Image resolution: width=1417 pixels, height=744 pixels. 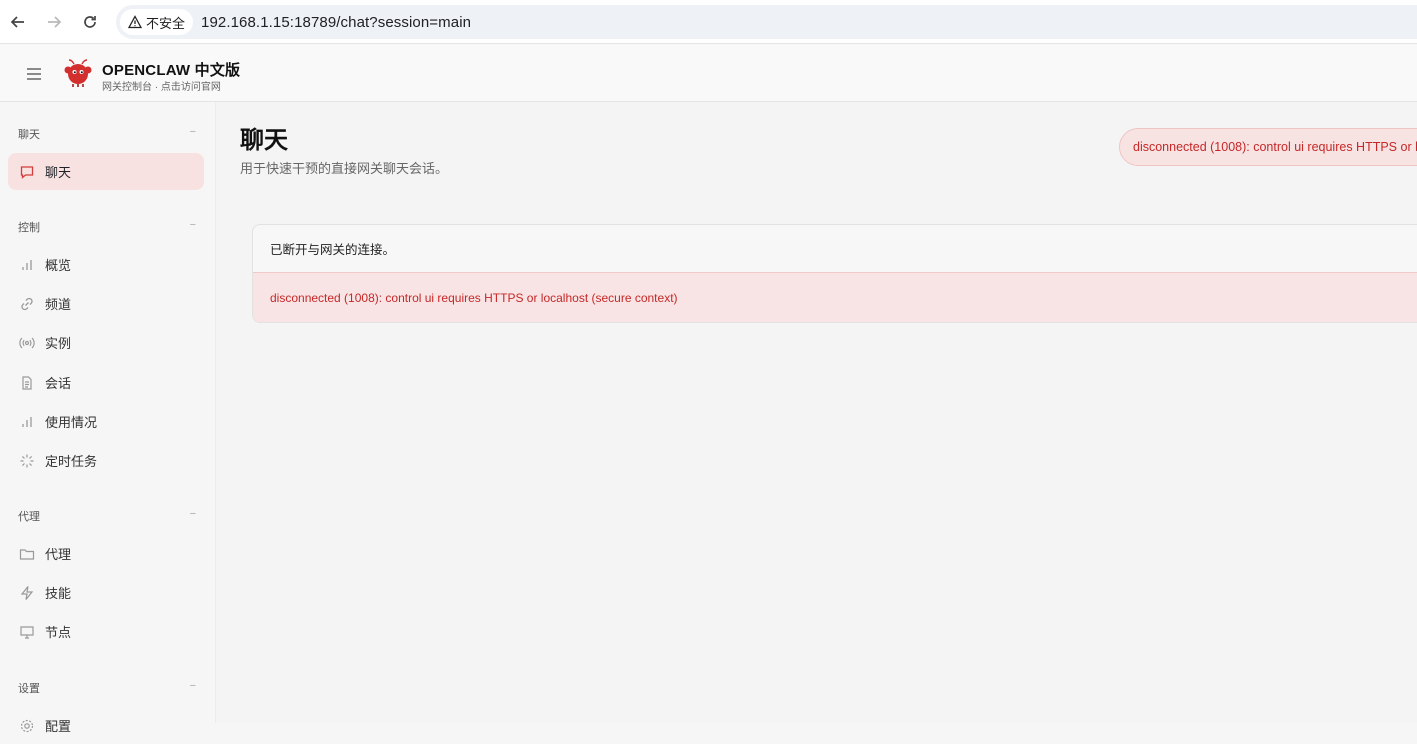 I want to click on reload-button, so click(x=90, y=22).